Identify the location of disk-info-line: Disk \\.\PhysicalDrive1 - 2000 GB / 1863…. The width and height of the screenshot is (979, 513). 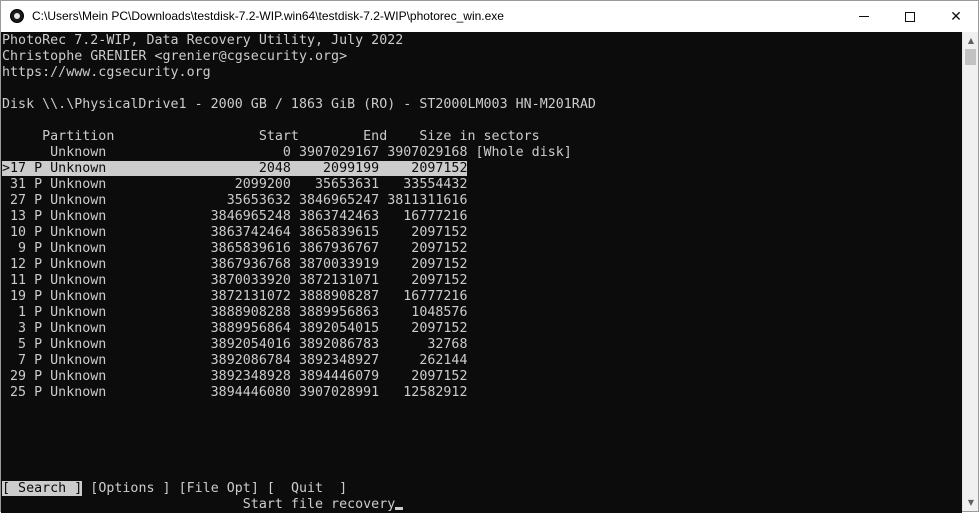
(299, 104).